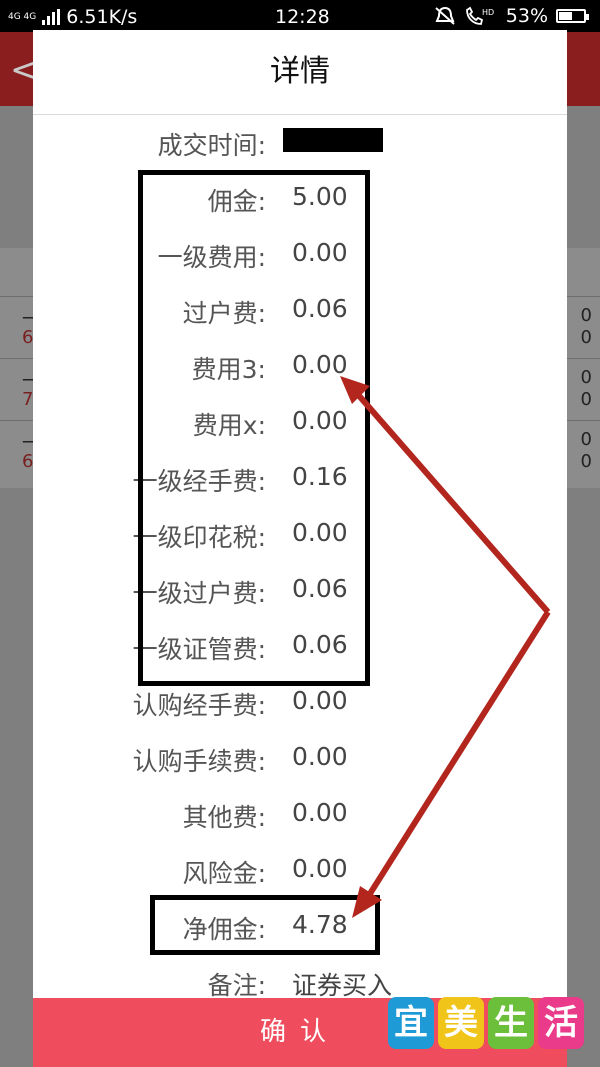  Describe the element at coordinates (572, 16) in the screenshot. I see `battery-icon` at that location.